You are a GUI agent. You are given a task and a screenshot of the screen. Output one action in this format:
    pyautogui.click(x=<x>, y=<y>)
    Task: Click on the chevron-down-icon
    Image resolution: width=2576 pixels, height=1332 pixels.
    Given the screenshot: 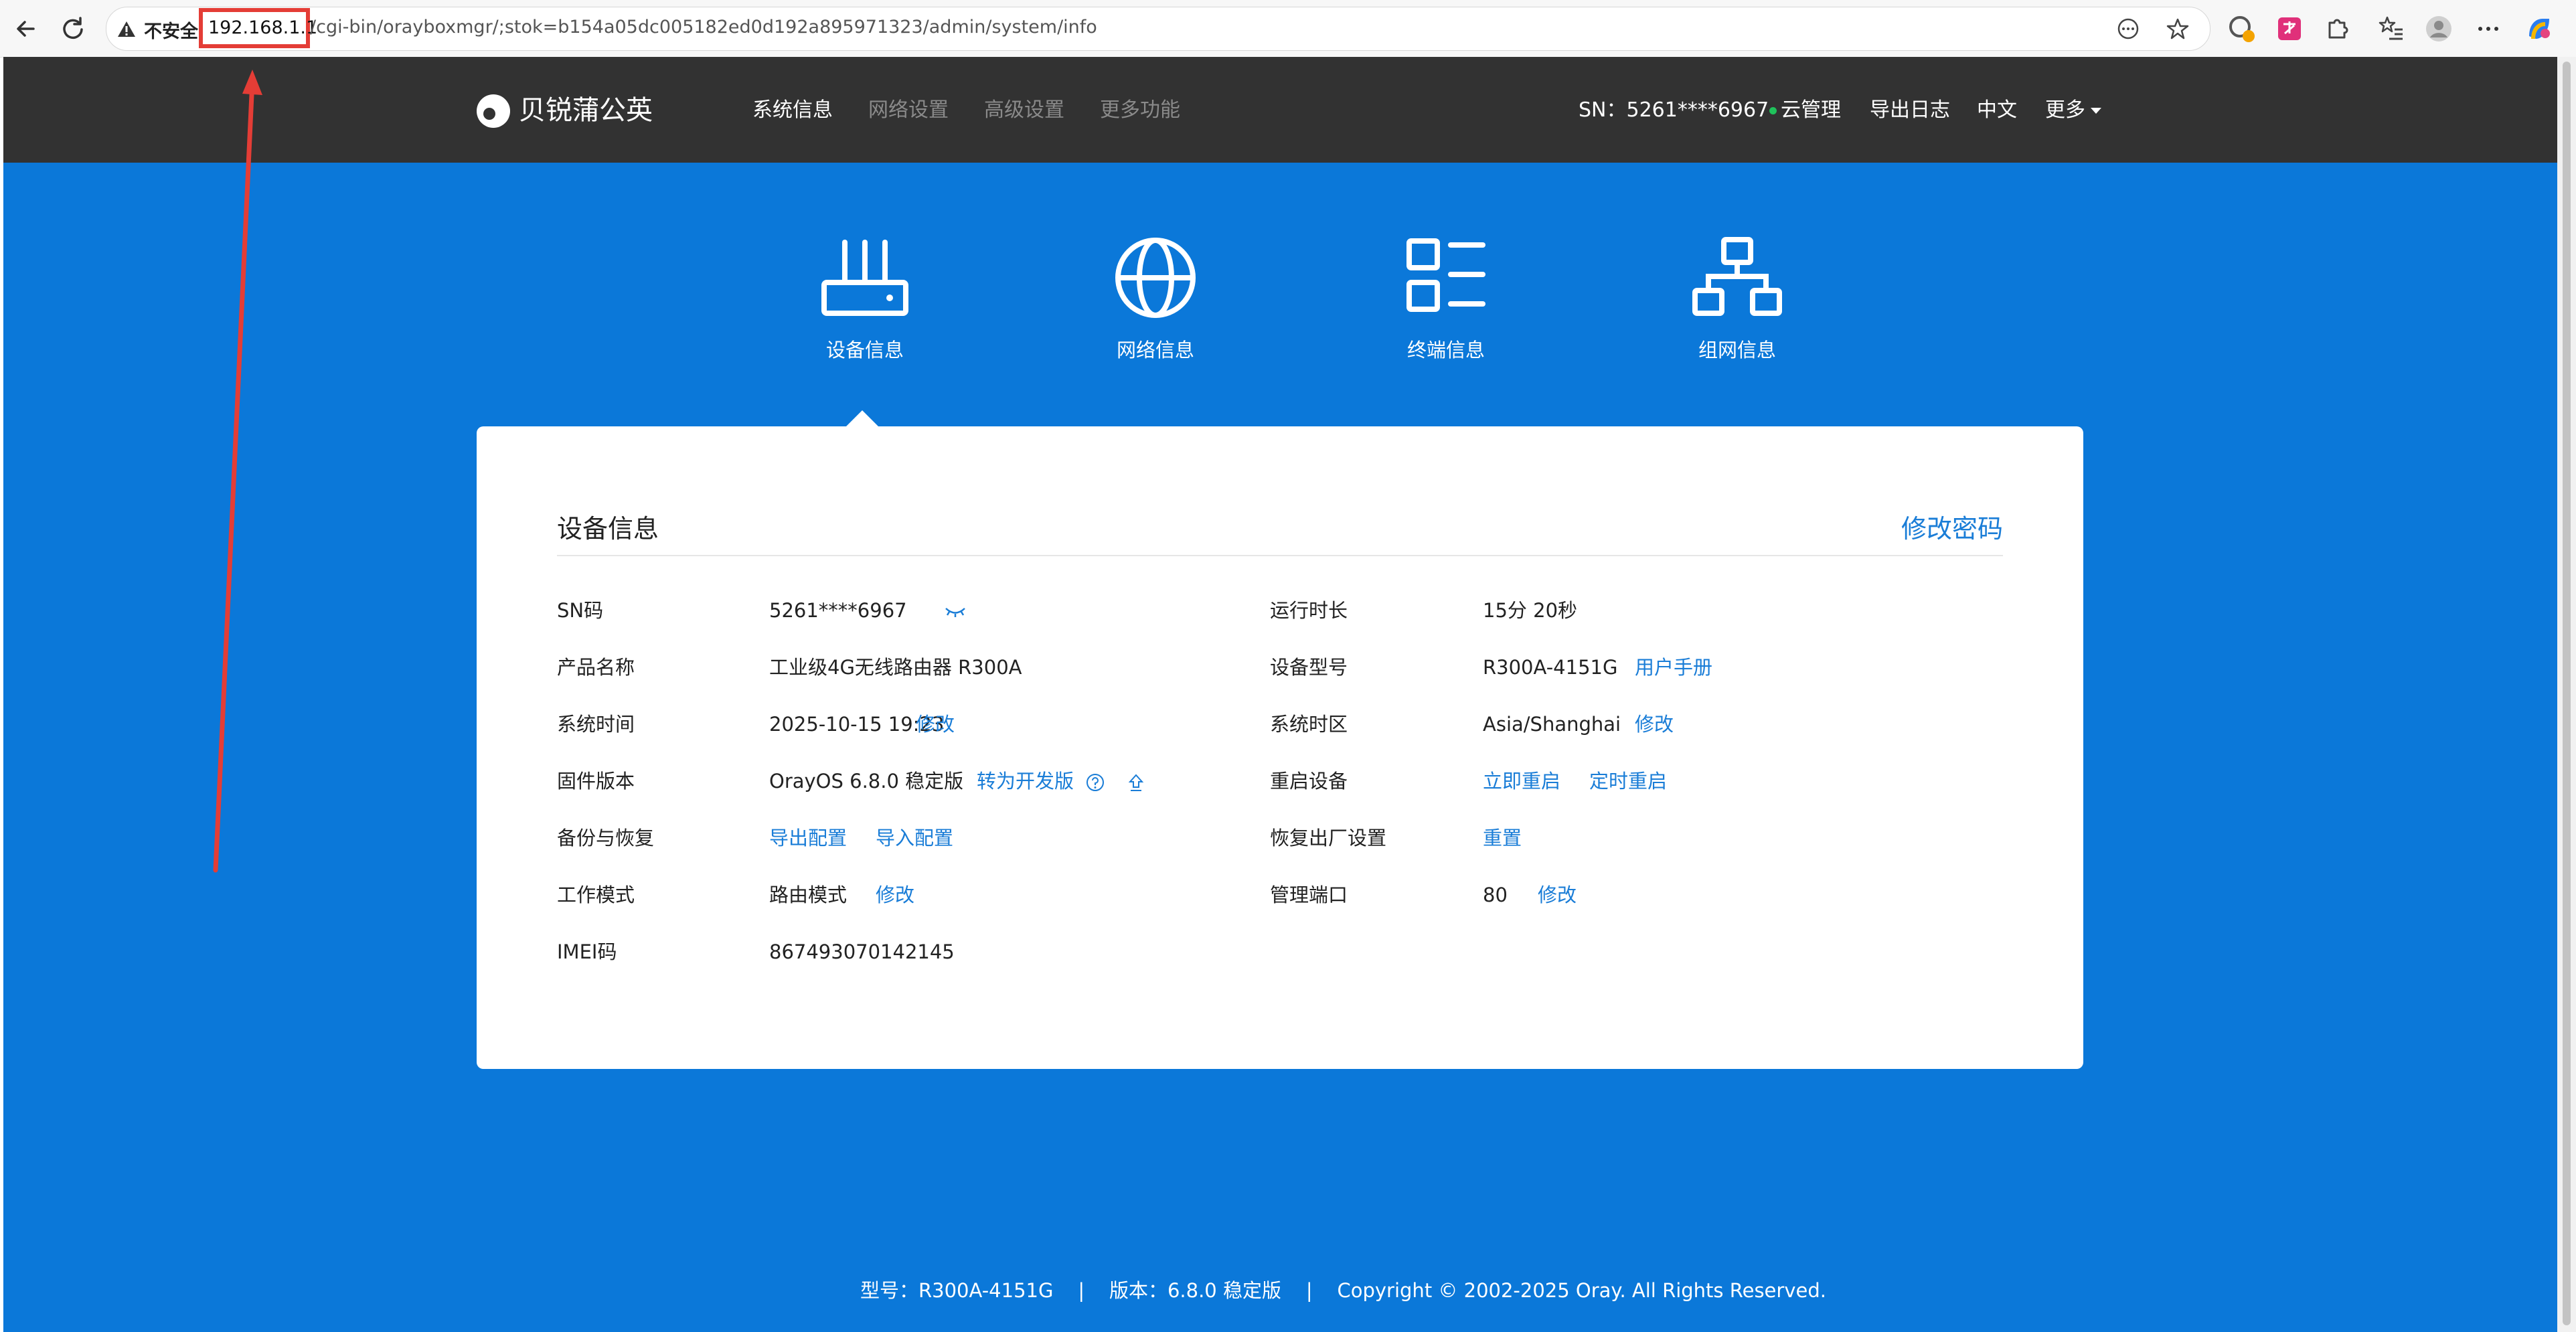 What is the action you would take?
    pyautogui.click(x=2096, y=111)
    